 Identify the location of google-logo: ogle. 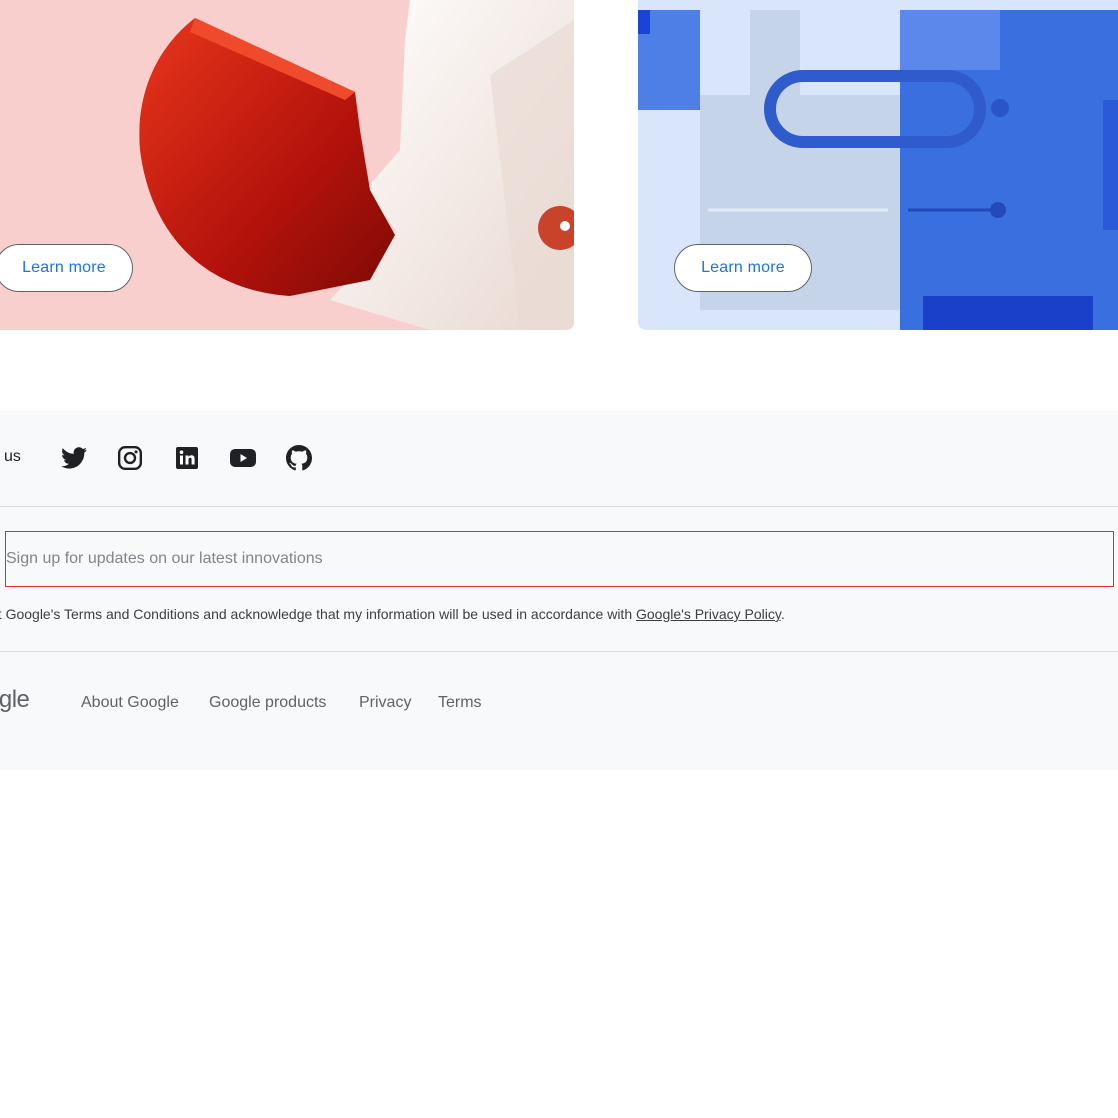
(15, 700).